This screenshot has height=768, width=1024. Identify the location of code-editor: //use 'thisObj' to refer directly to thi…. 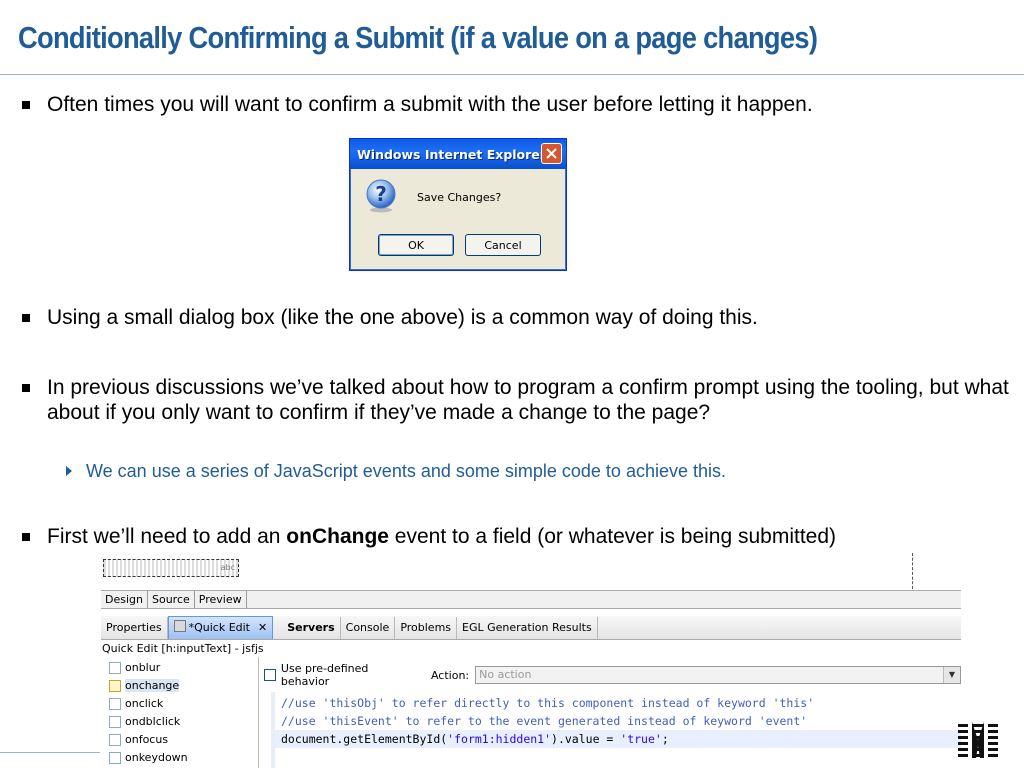
(616, 730).